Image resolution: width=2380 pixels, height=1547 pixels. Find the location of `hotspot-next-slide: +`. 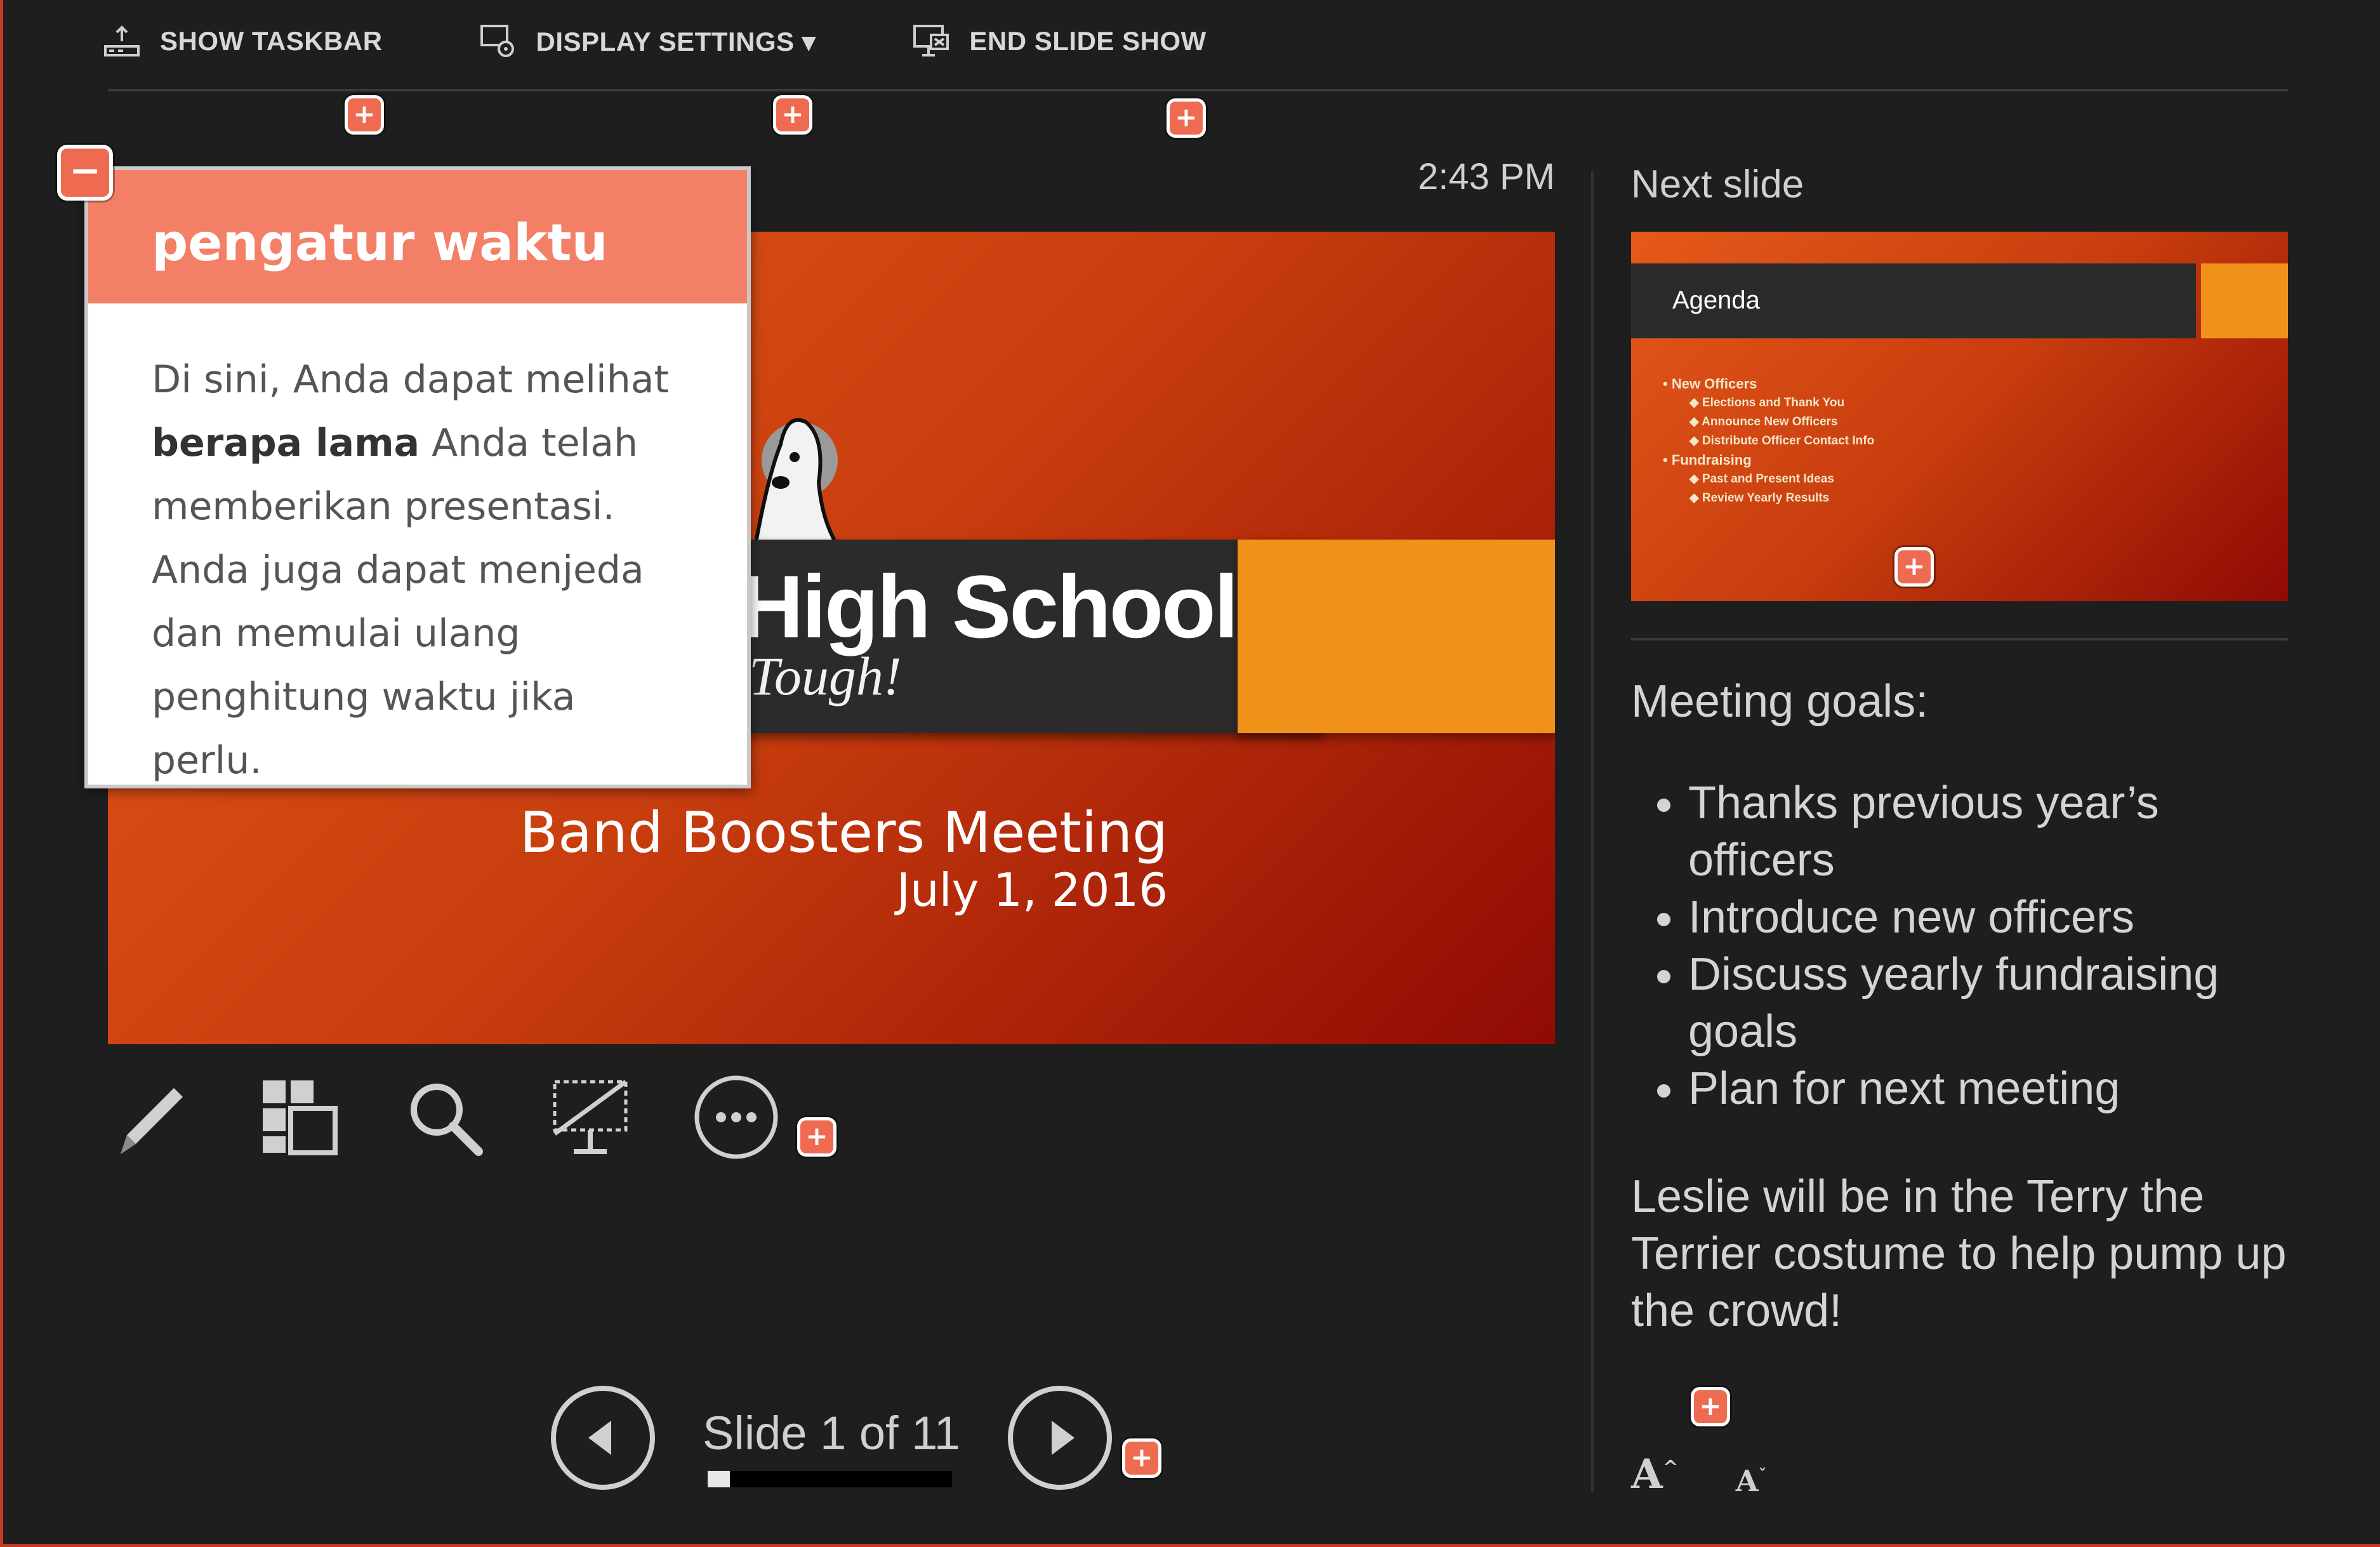

hotspot-next-slide: + is located at coordinates (1914, 567).